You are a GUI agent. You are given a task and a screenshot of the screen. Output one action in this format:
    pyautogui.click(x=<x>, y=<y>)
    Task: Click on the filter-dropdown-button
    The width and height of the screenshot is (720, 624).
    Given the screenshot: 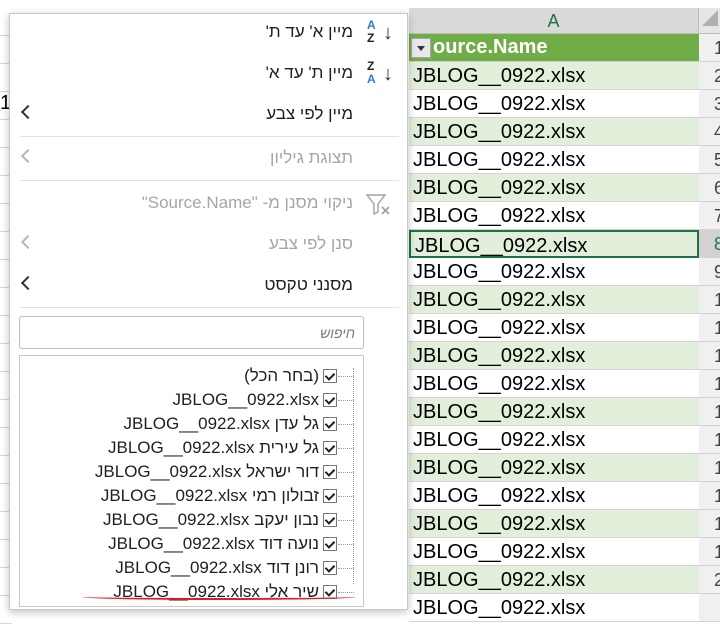 What is the action you would take?
    pyautogui.click(x=421, y=48)
    